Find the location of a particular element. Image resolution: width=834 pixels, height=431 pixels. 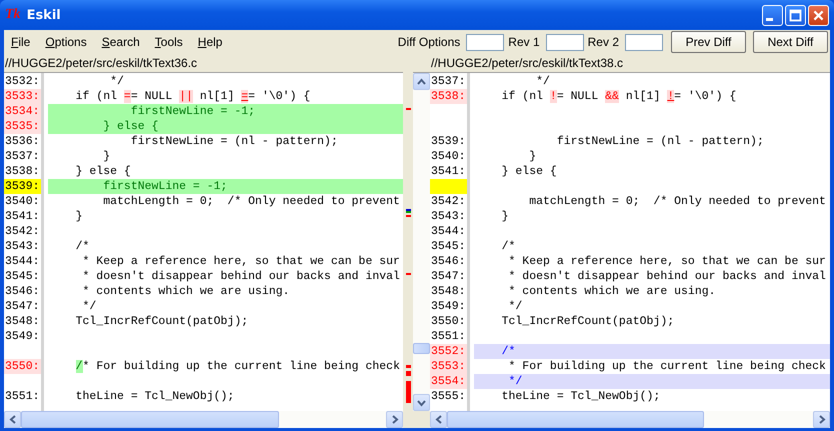

minimize-icon is located at coordinates (769, 19).